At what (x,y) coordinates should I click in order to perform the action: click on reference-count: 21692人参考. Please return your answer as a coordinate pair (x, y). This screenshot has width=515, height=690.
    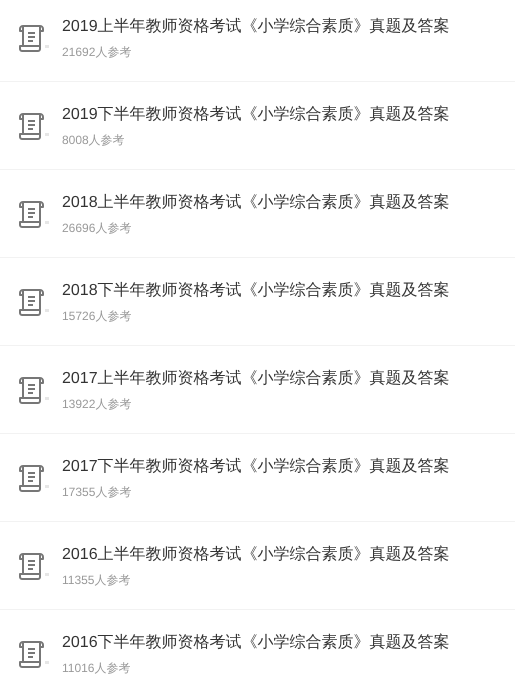
    Looking at the image, I should click on (97, 52).